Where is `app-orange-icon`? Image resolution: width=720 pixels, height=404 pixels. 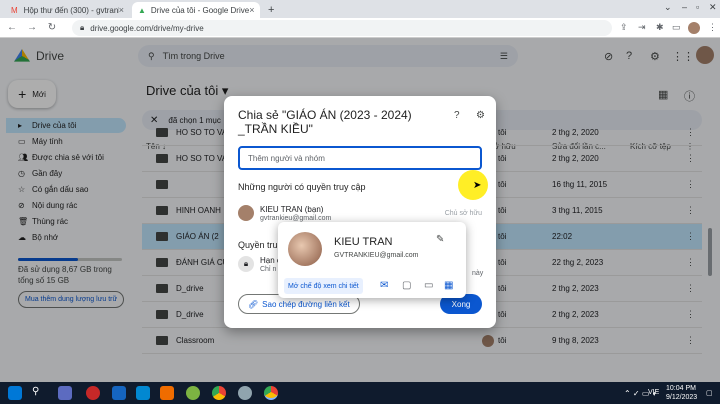 app-orange-icon is located at coordinates (167, 393).